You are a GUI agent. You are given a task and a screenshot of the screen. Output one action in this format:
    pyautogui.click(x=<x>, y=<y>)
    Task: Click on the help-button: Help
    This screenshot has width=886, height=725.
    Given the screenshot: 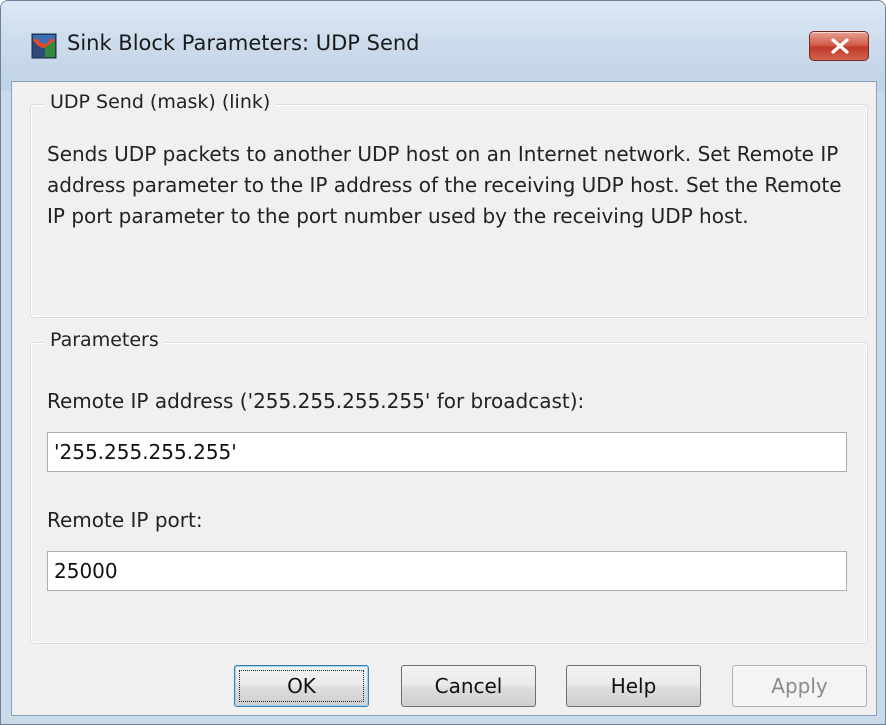 What is the action you would take?
    pyautogui.click(x=633, y=686)
    